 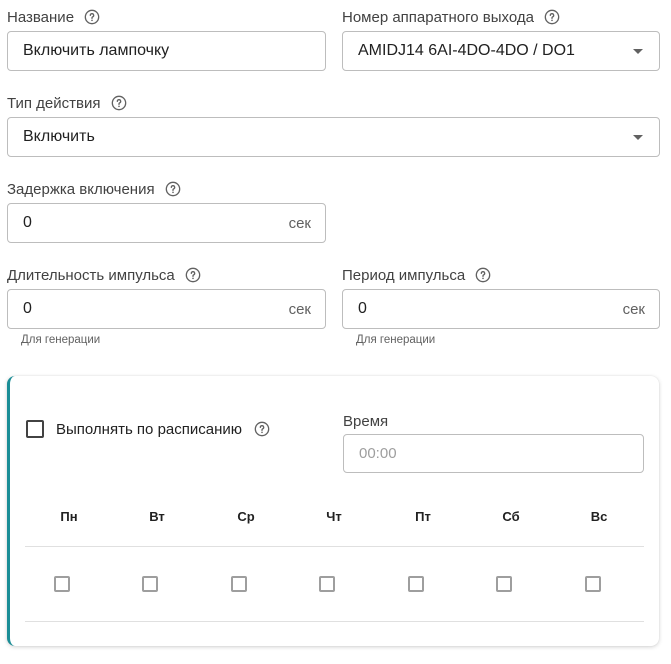 I want to click on delay-unit: сек, so click(x=299, y=223).